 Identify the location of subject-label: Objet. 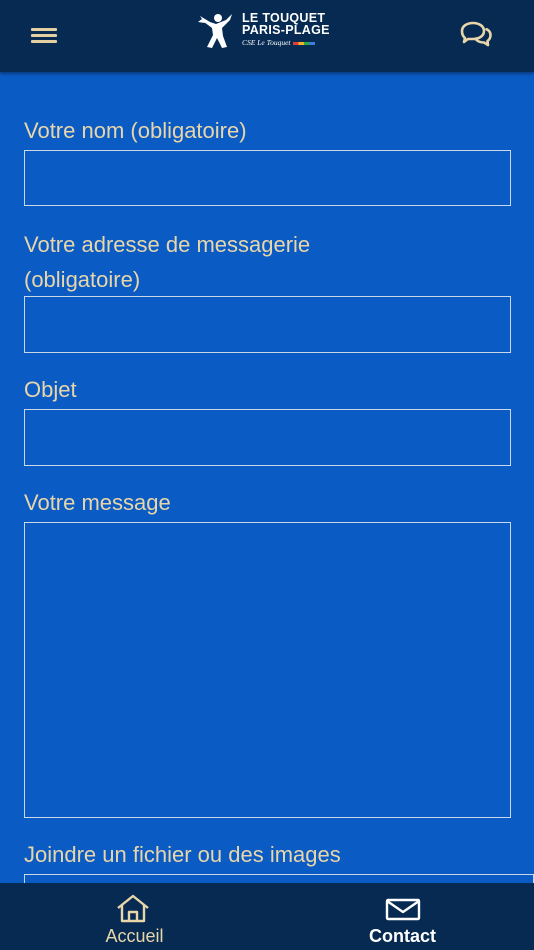
(50, 389).